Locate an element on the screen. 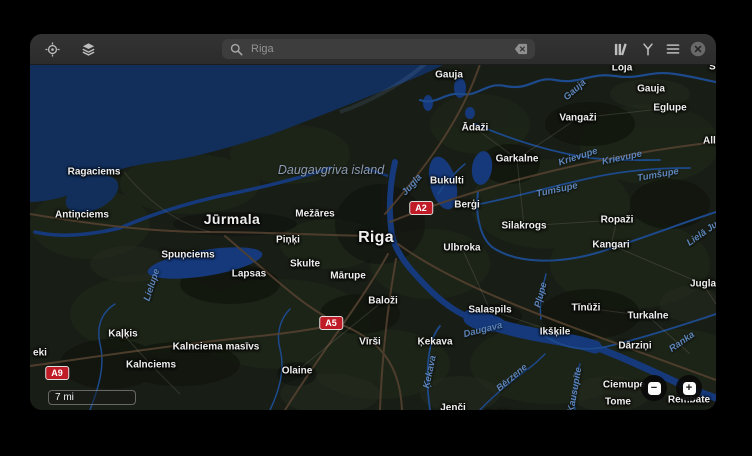 This screenshot has width=752, height=456. map-scale-bar: 7 mi is located at coordinates (92, 397).